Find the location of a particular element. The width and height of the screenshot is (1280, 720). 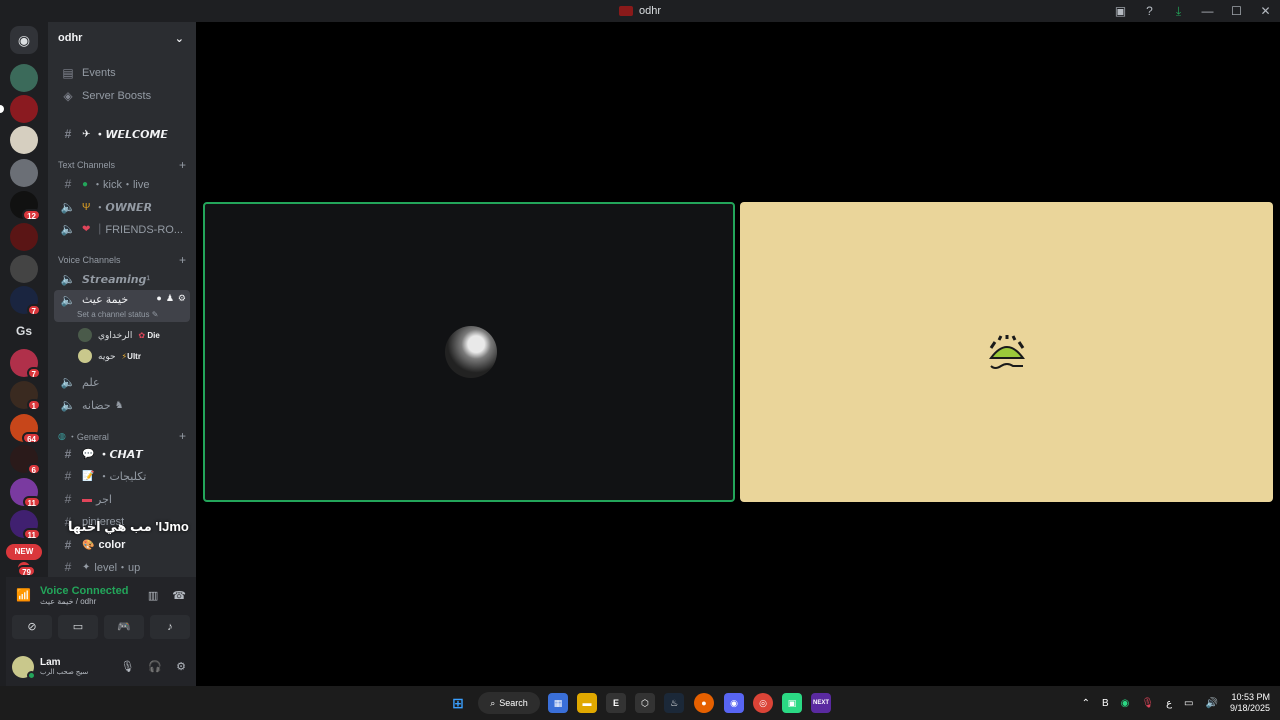

category-label: Voice Channels is located at coordinates (89, 260).